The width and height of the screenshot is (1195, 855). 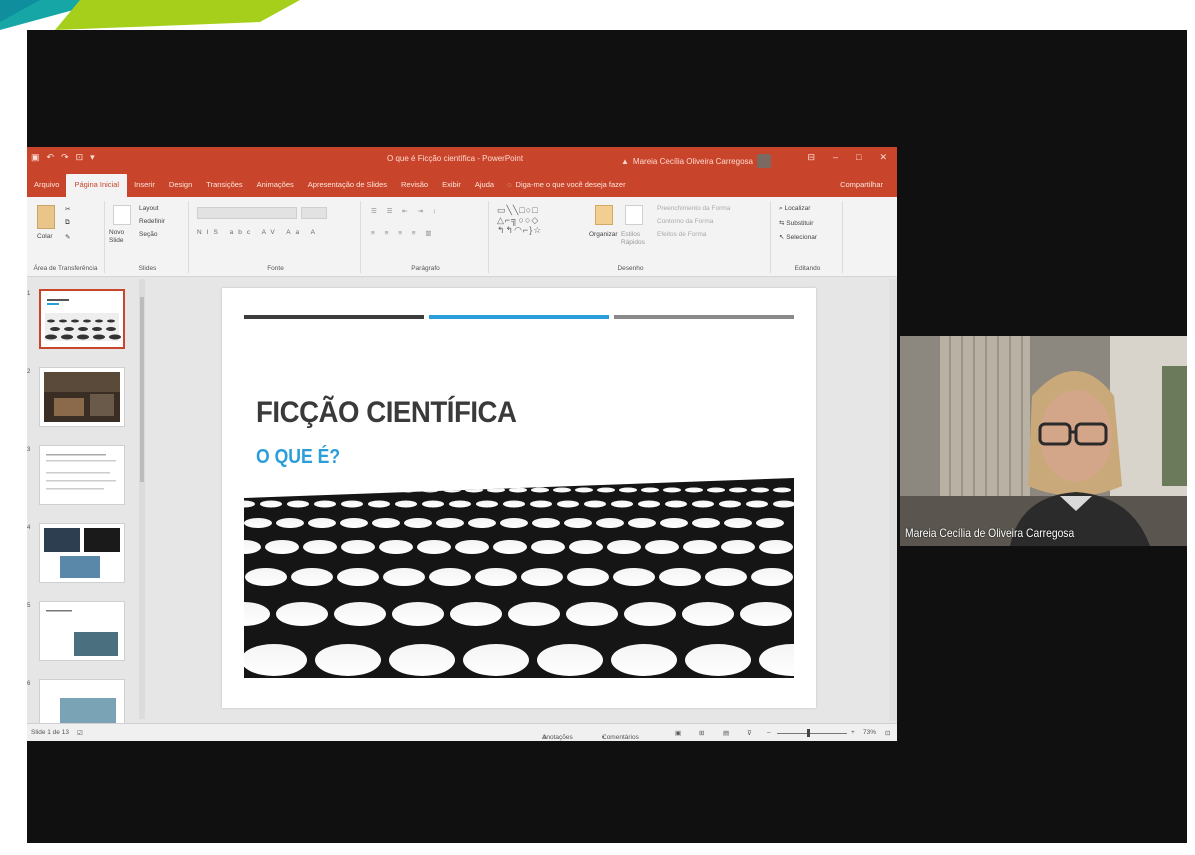 I want to click on thumb-5-preview, so click(x=82, y=633).